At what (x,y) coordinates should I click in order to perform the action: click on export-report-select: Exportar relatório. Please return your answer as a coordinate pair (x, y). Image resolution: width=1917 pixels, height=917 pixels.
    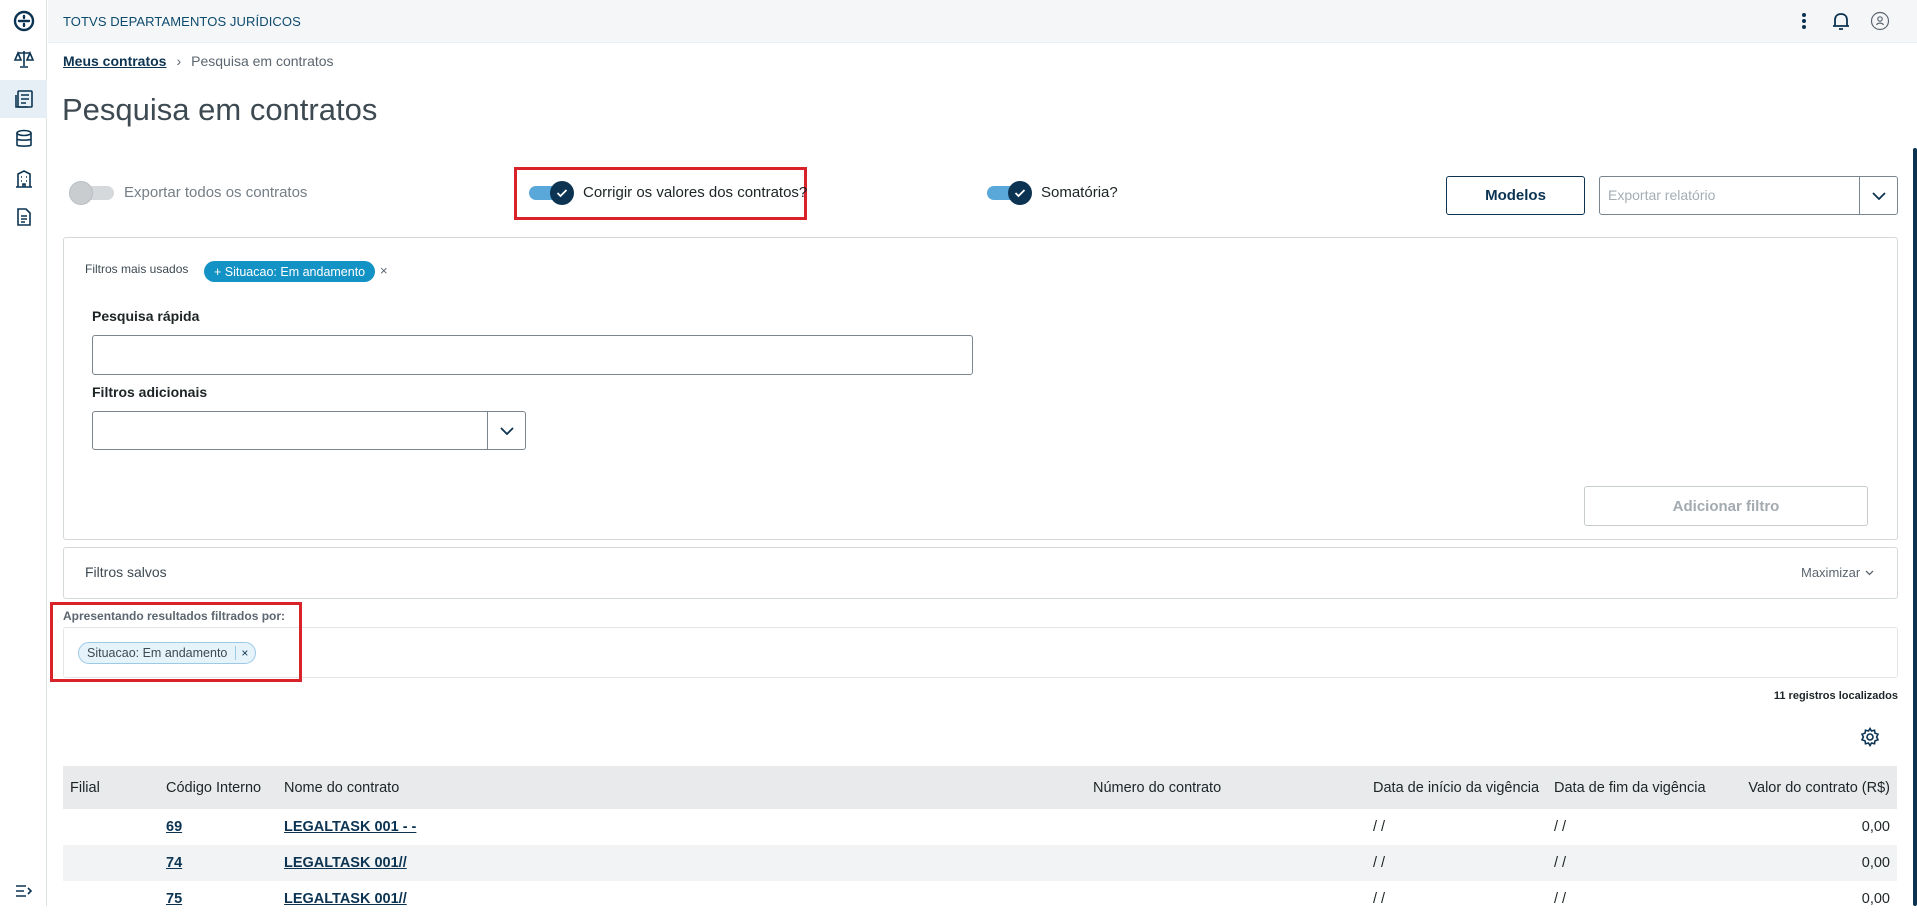
    Looking at the image, I should click on (1748, 195).